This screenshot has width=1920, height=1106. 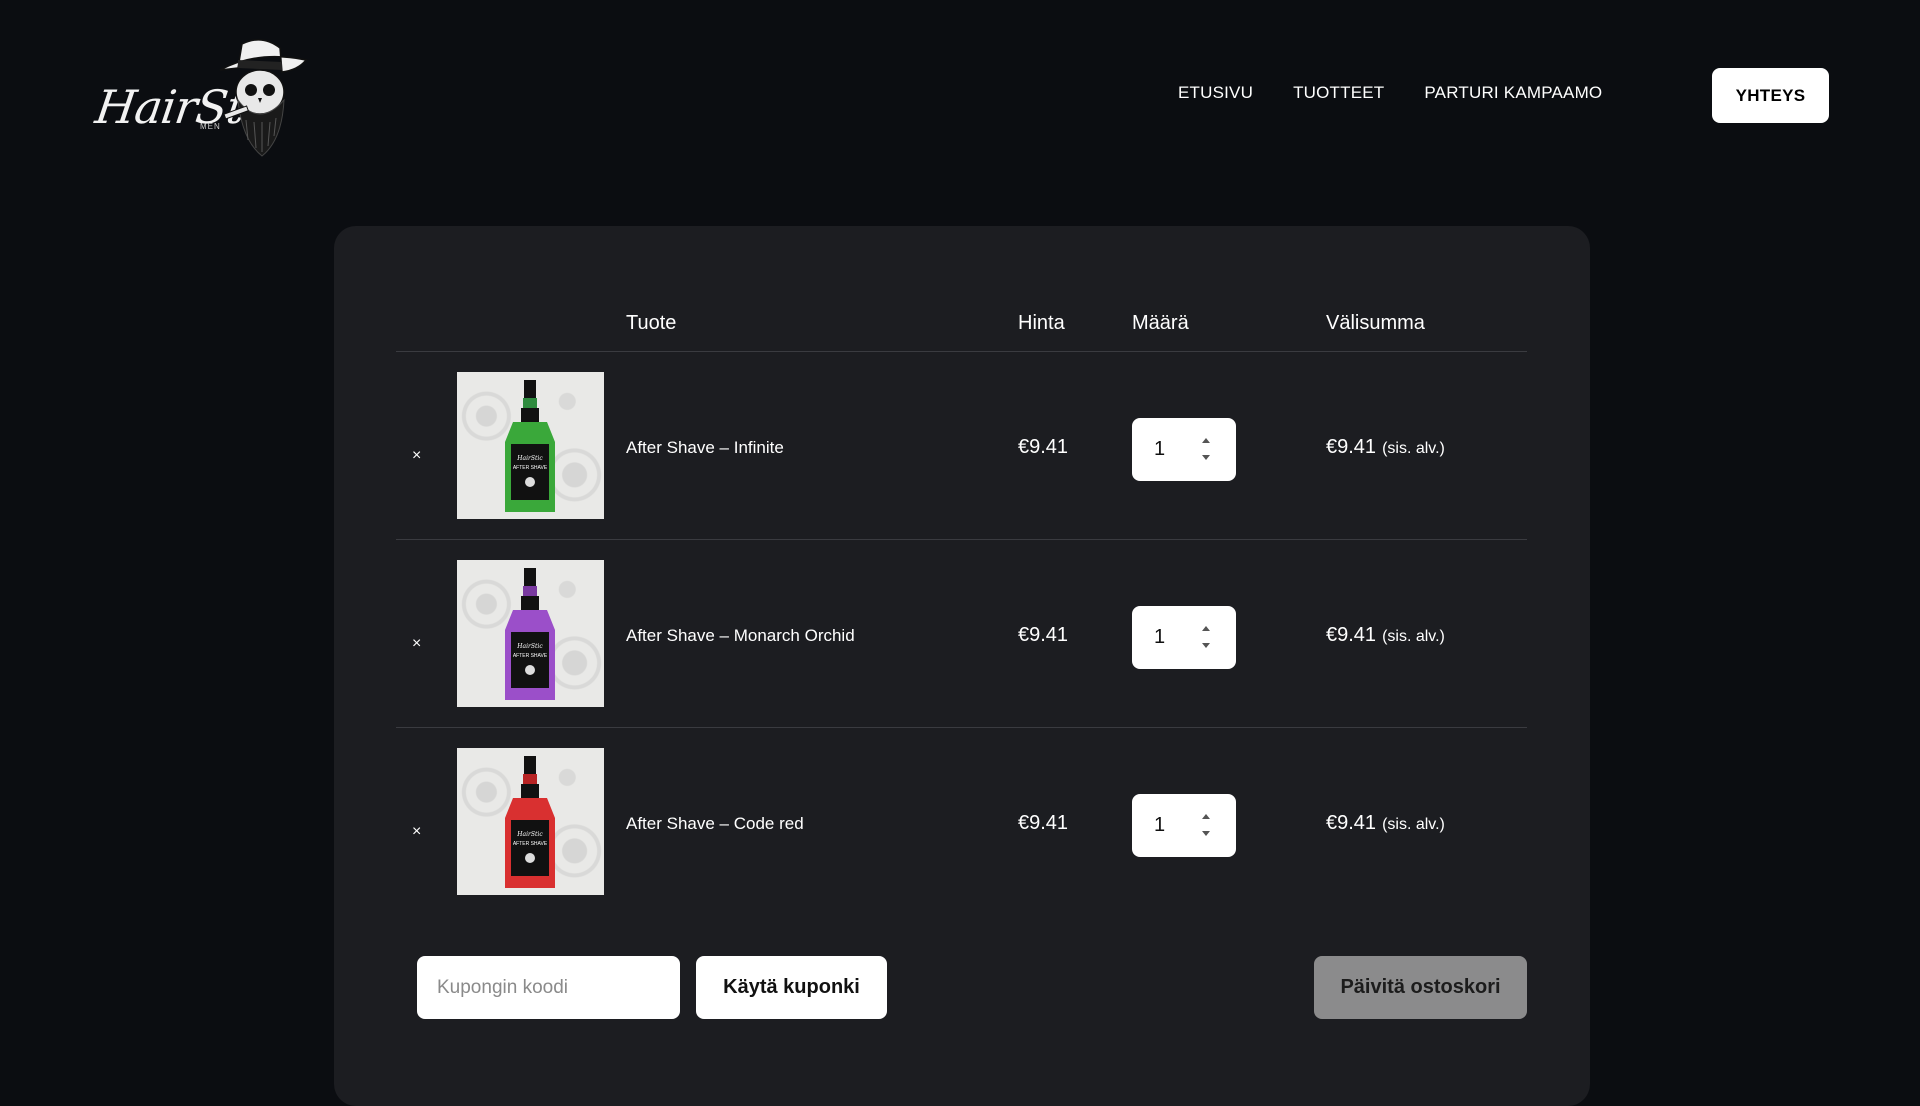 What do you see at coordinates (1375, 323) in the screenshot?
I see `column-header-subtotal: Välisumma` at bounding box center [1375, 323].